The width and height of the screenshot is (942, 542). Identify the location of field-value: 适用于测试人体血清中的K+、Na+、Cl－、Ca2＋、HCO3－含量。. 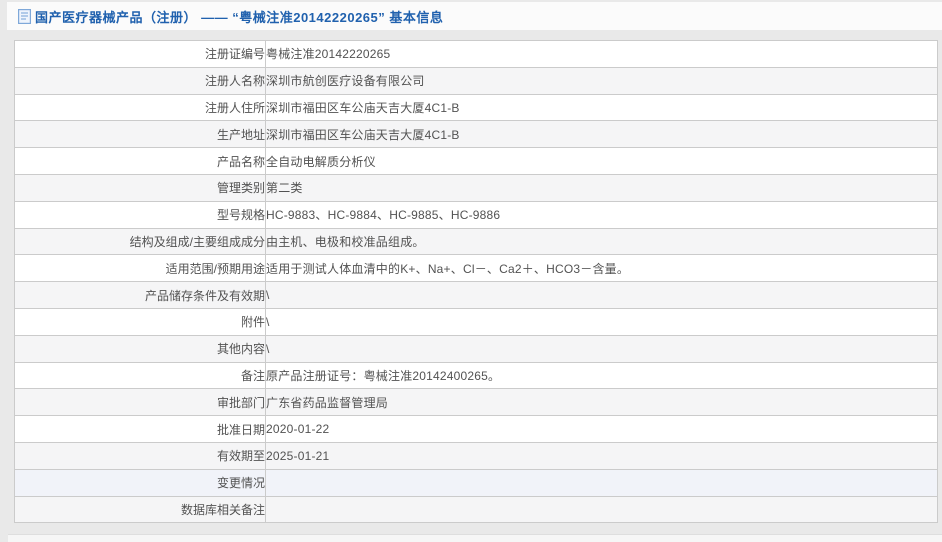
(601, 268).